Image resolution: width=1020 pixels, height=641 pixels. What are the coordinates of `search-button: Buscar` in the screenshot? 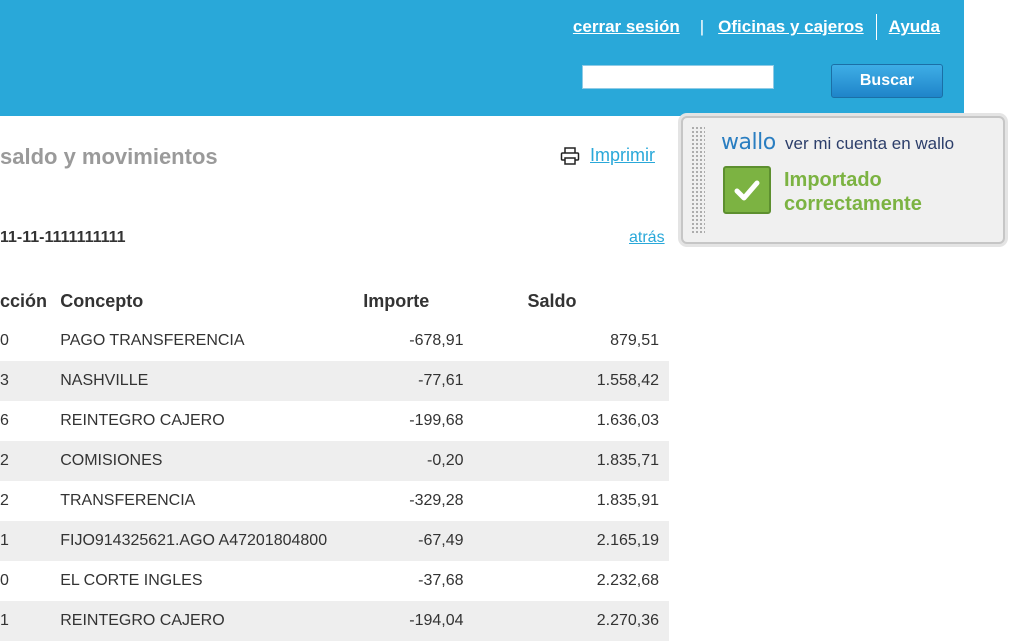 It's located at (887, 81).